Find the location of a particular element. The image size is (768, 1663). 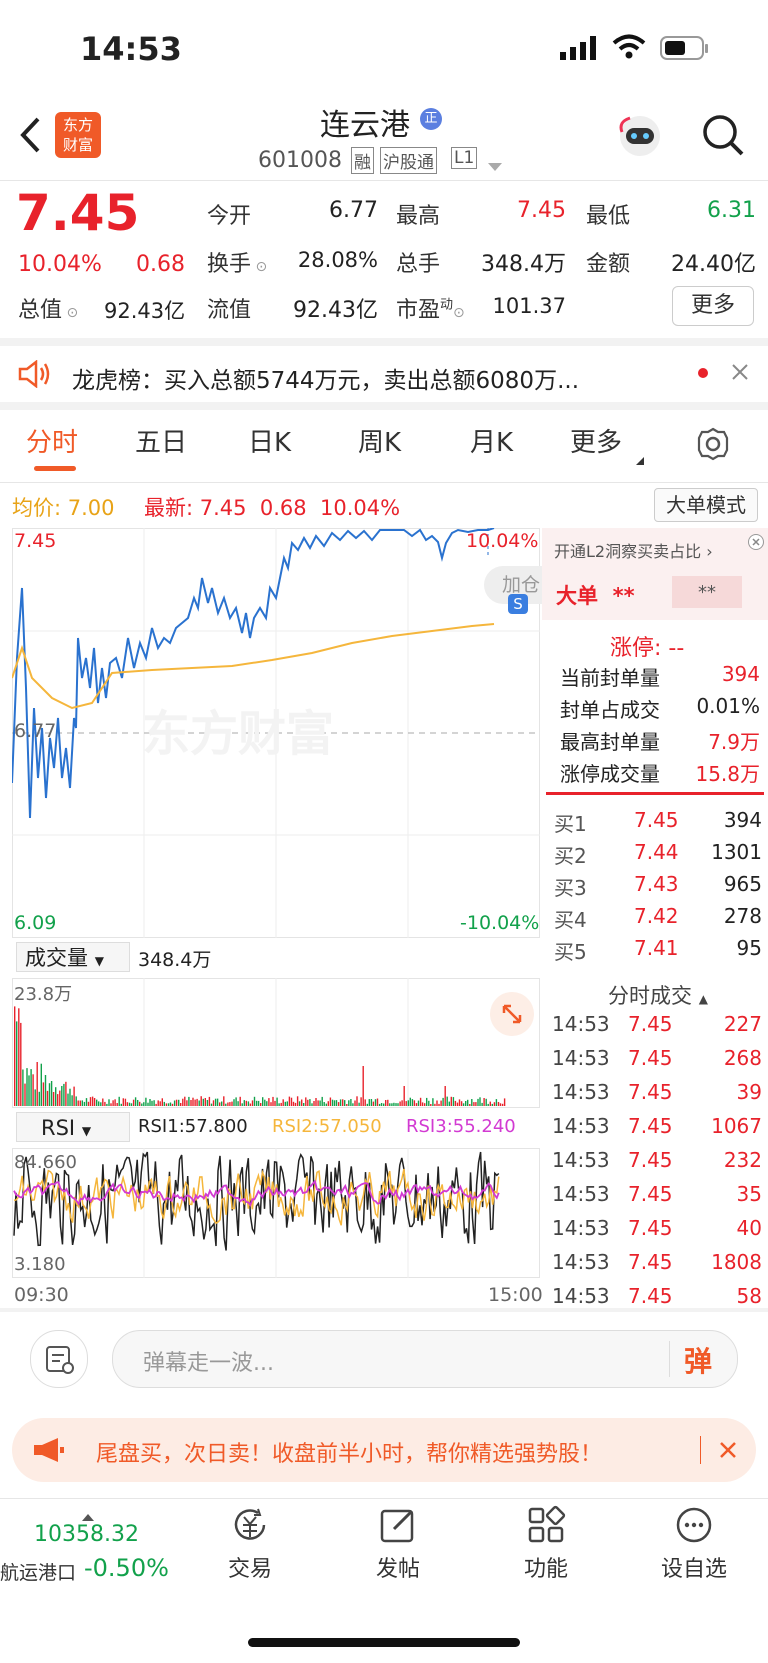

big-order-mode-button: 大单模式 is located at coordinates (706, 505).